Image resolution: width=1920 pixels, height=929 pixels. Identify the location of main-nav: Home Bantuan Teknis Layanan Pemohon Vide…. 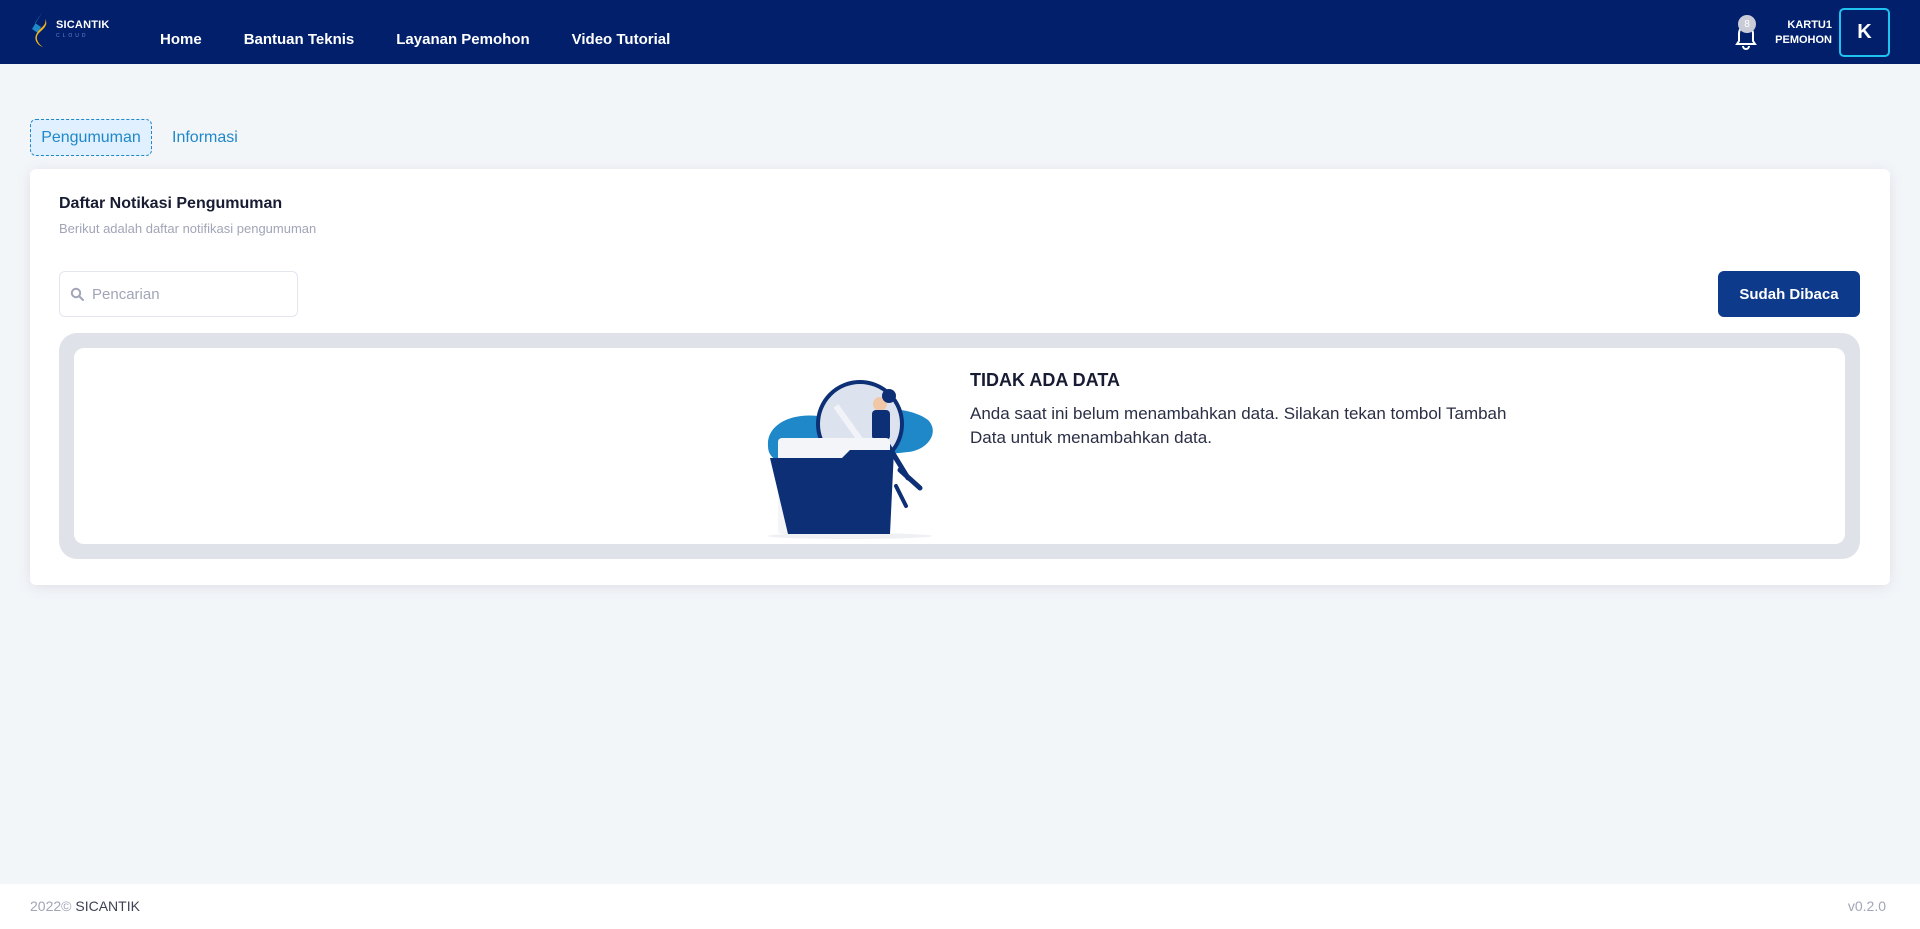
(436, 32).